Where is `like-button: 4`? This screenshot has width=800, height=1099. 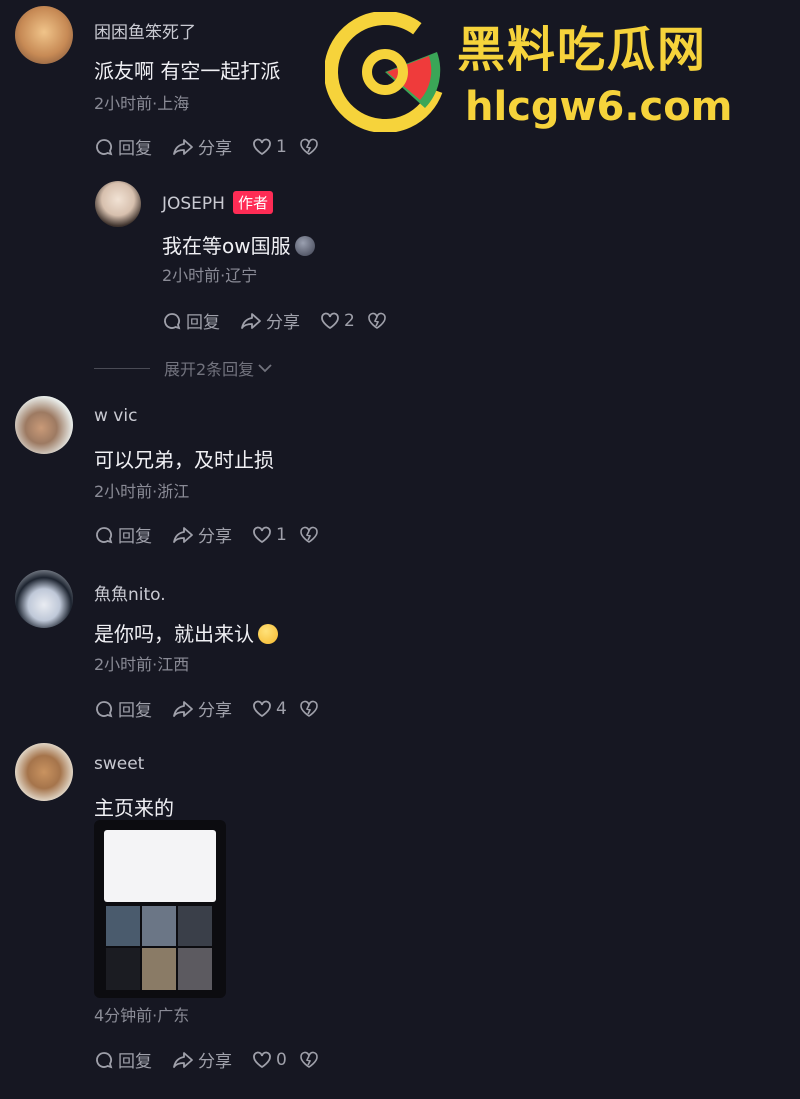 like-button: 4 is located at coordinates (269, 709).